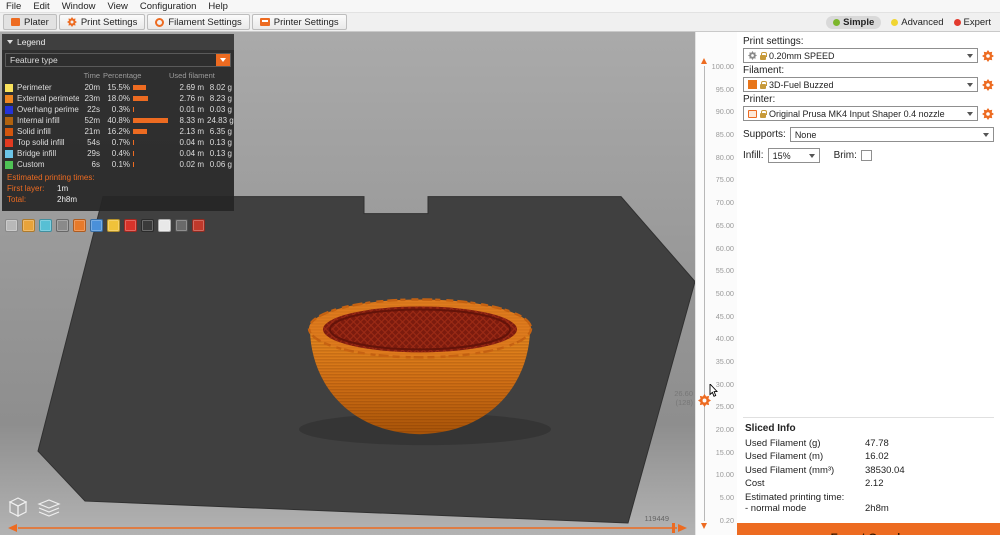 The height and width of the screenshot is (535, 1000). Describe the element at coordinates (874, 483) in the screenshot. I see `si-value: 2.12` at that location.